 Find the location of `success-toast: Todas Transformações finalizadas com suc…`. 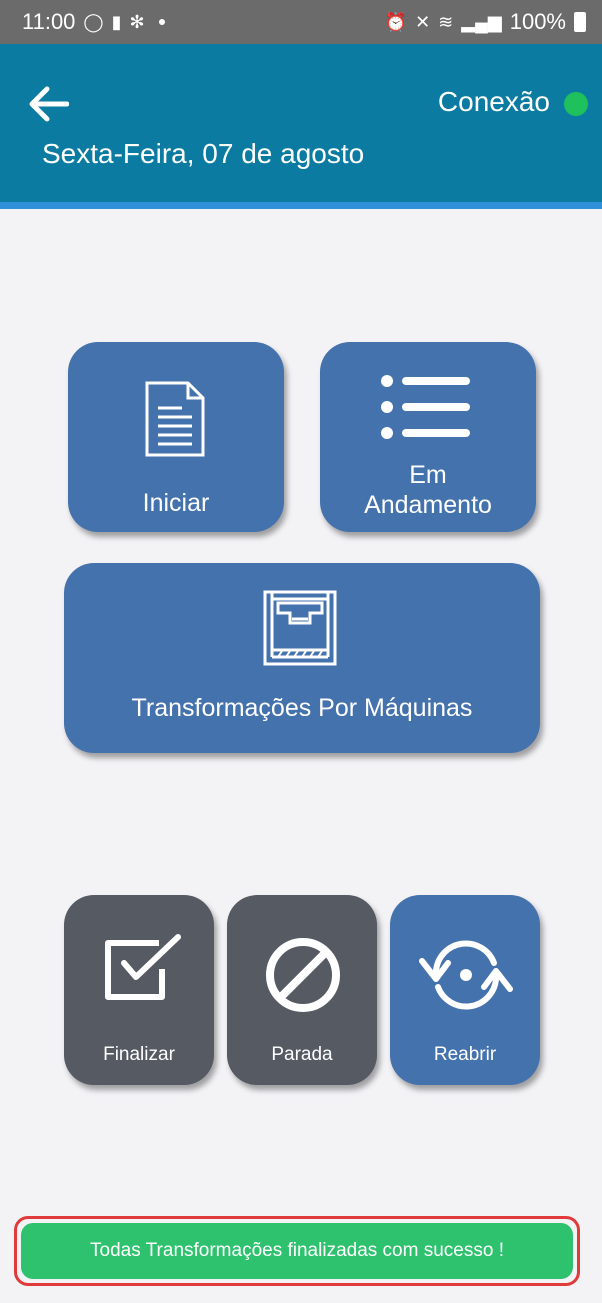

success-toast: Todas Transformações finalizadas com suc… is located at coordinates (297, 1251).